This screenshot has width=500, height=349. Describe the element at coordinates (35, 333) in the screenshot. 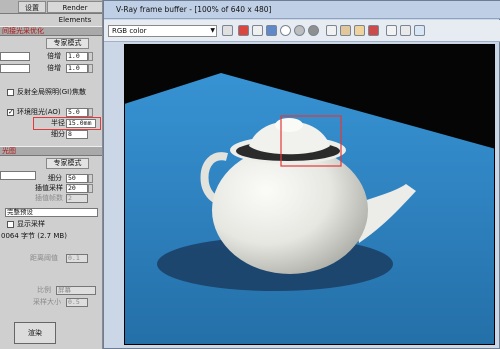

I see `render-button: 渲染` at that location.